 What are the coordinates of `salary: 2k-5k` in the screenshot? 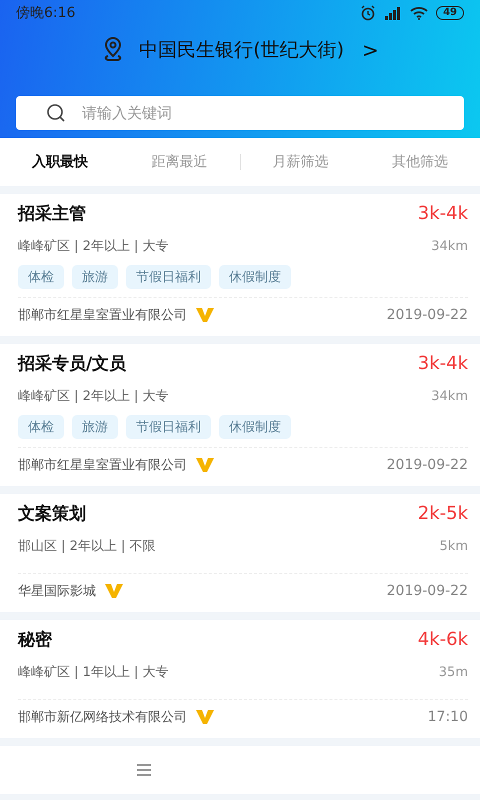 It's located at (443, 513).